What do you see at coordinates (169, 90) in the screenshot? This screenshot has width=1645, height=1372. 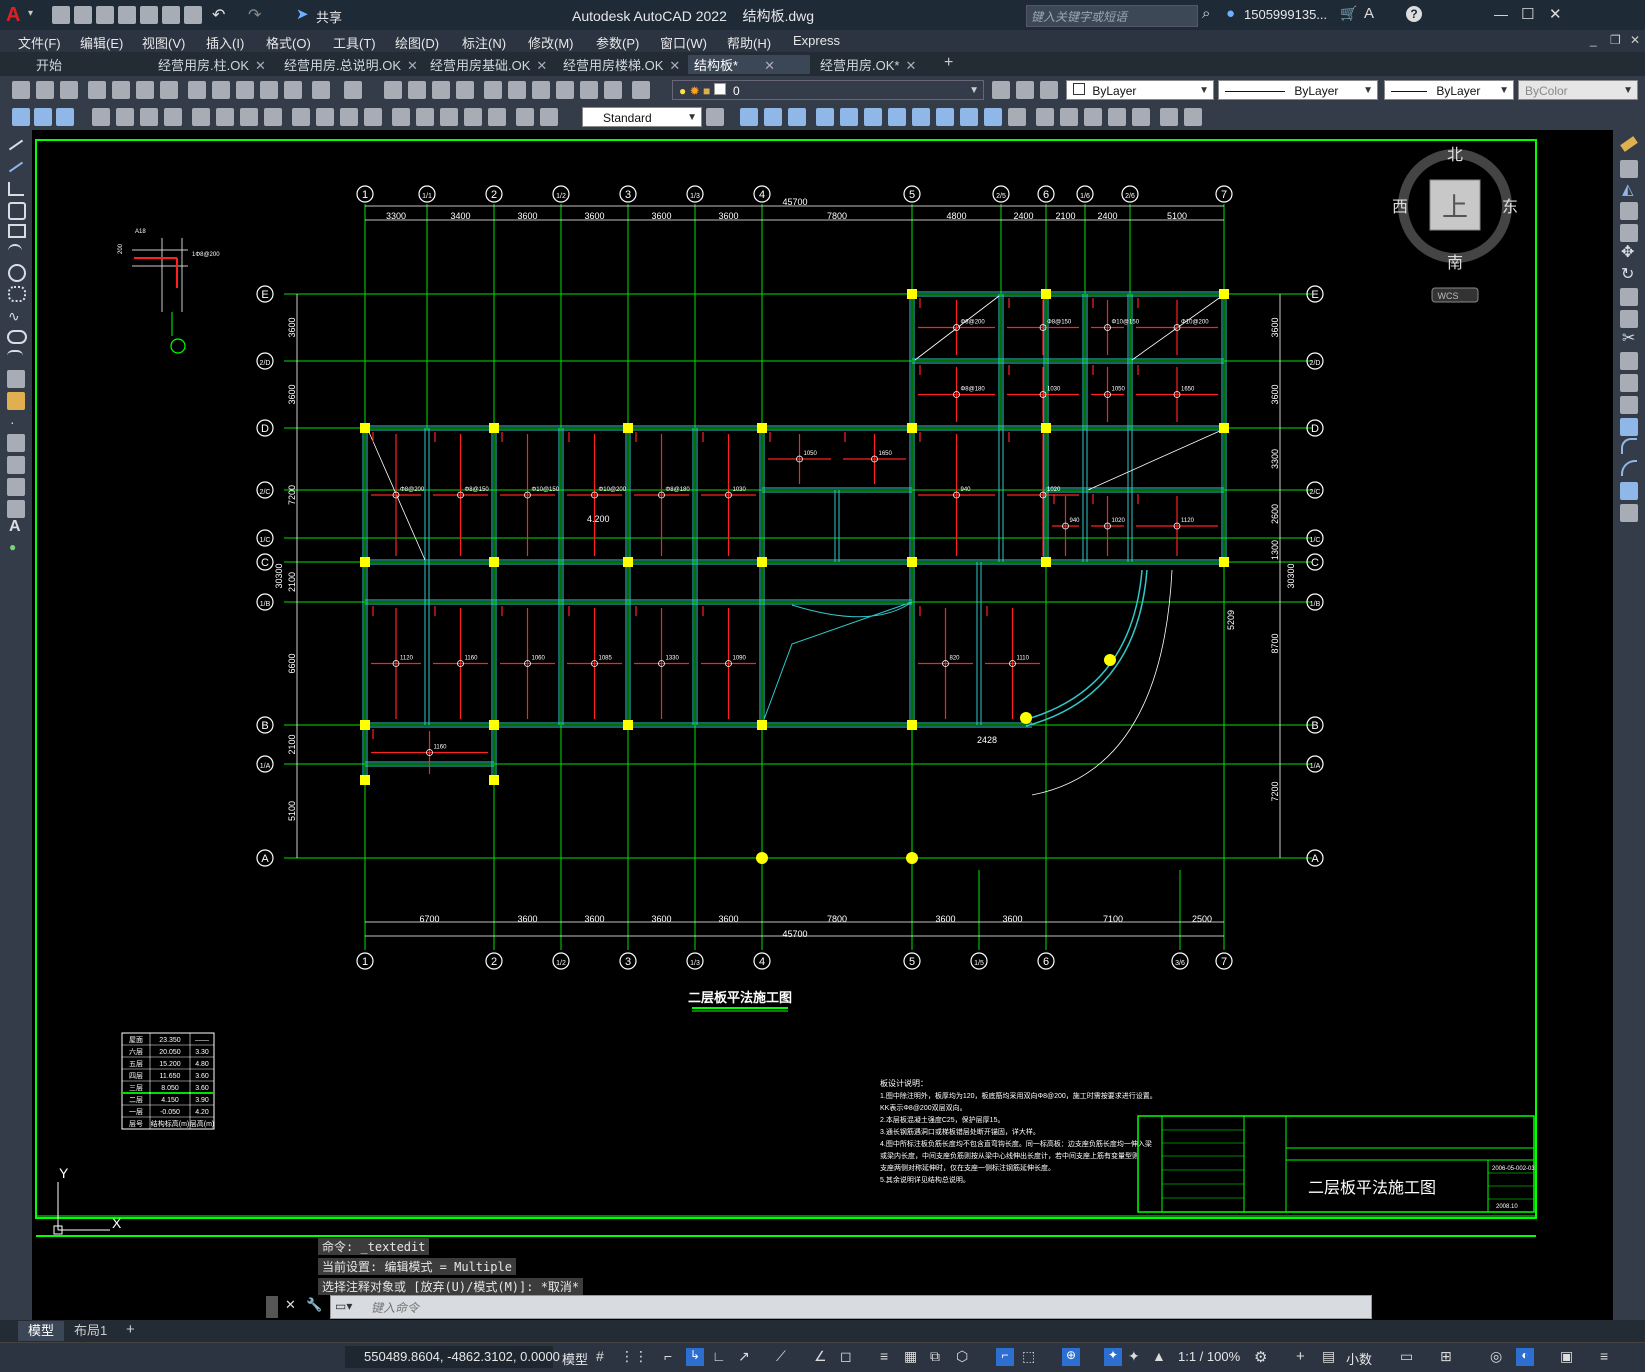 I see `3d-publish-icon` at bounding box center [169, 90].